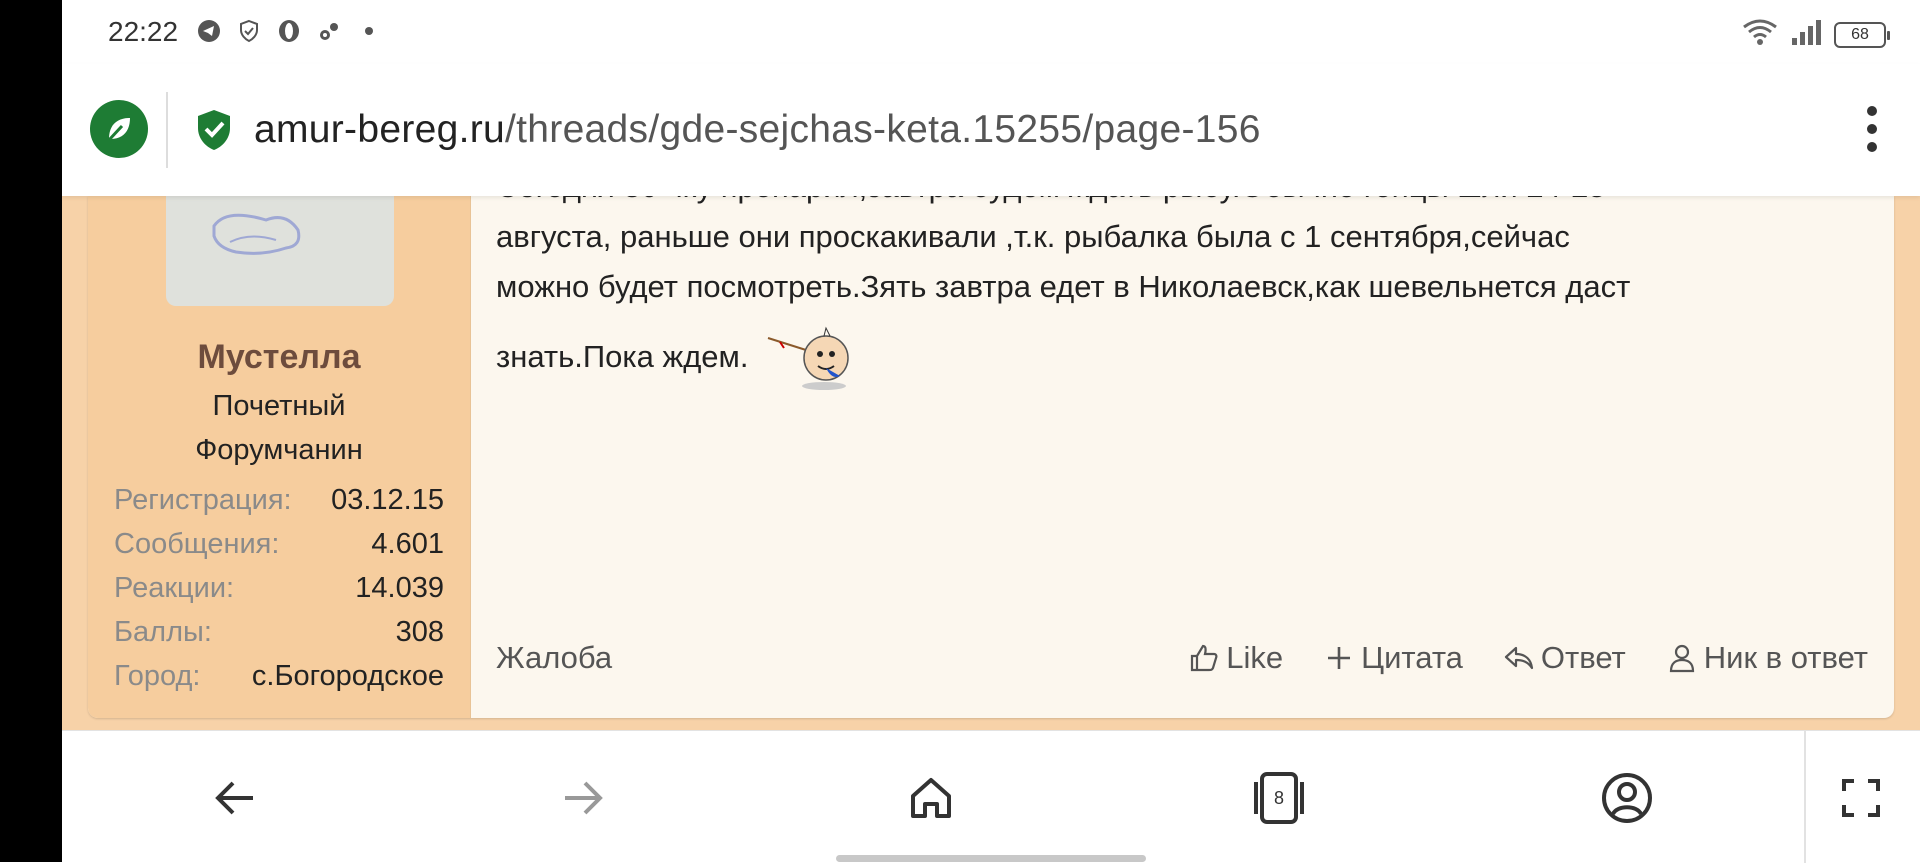 The image size is (1920, 863). Describe the element at coordinates (1564, 658) in the screenshot. I see `reply-button: Ответ` at that location.